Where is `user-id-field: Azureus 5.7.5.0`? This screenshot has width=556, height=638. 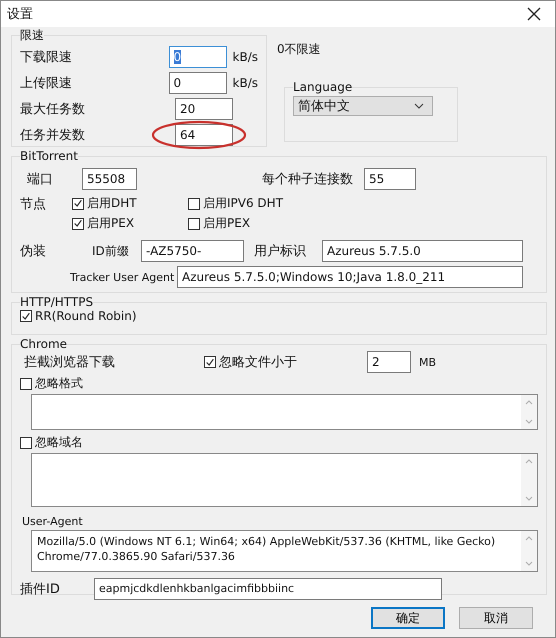 user-id-field: Azureus 5.7.5.0 is located at coordinates (422, 251).